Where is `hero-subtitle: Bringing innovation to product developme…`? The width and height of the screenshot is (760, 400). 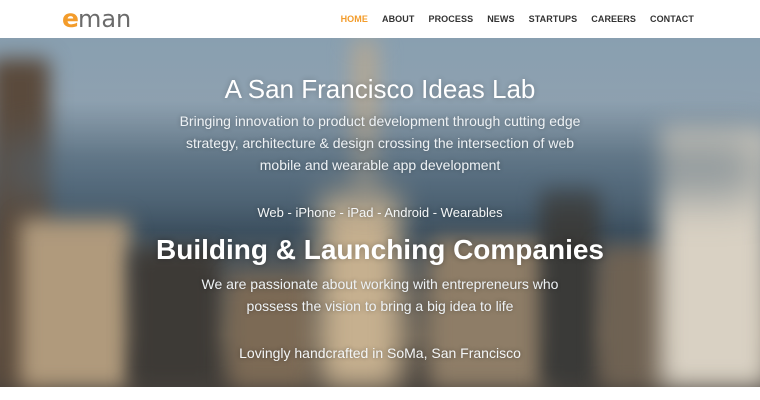 hero-subtitle: Bringing innovation to product developme… is located at coordinates (380, 143).